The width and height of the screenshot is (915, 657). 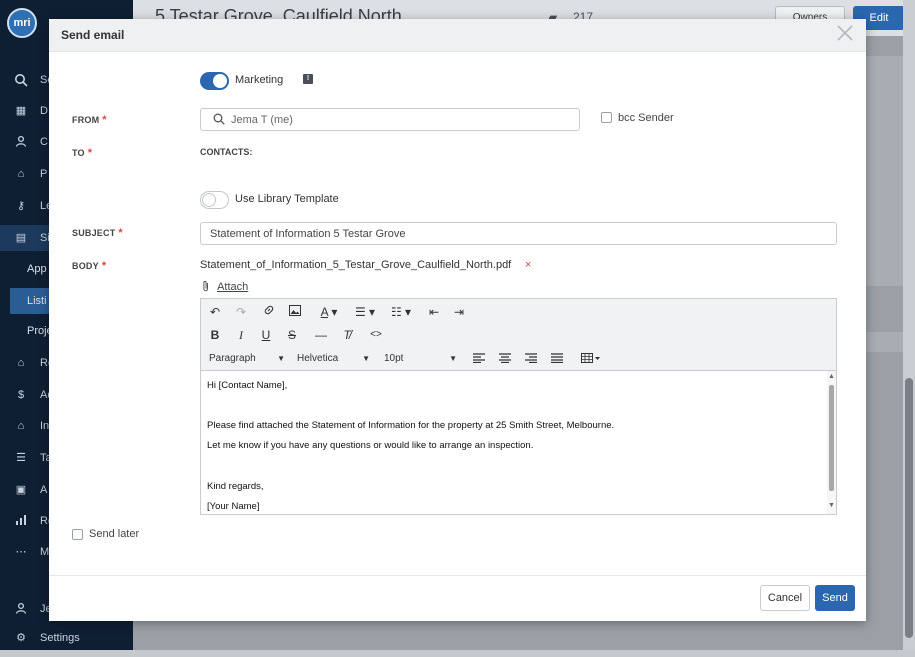 What do you see at coordinates (241, 335) in the screenshot?
I see `italic-icon: I` at bounding box center [241, 335].